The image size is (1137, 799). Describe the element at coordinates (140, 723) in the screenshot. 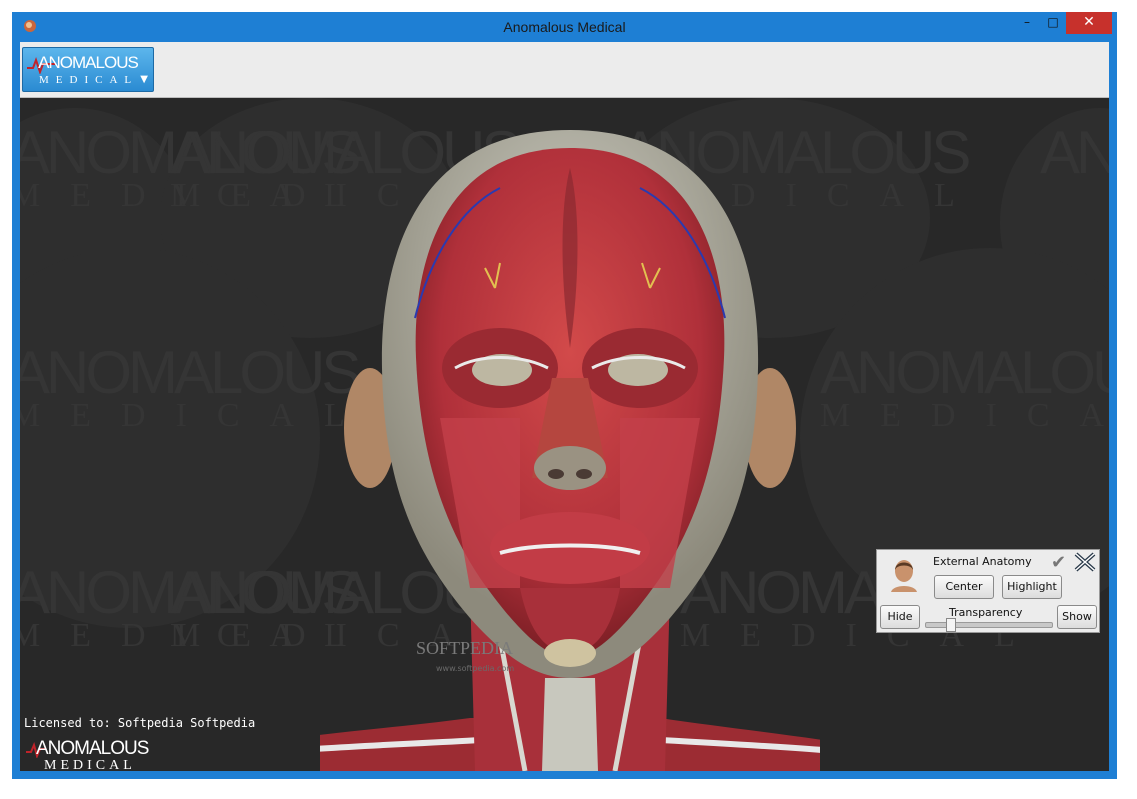

I see `license-text: Licensed to: Softpedia Softpedia` at that location.